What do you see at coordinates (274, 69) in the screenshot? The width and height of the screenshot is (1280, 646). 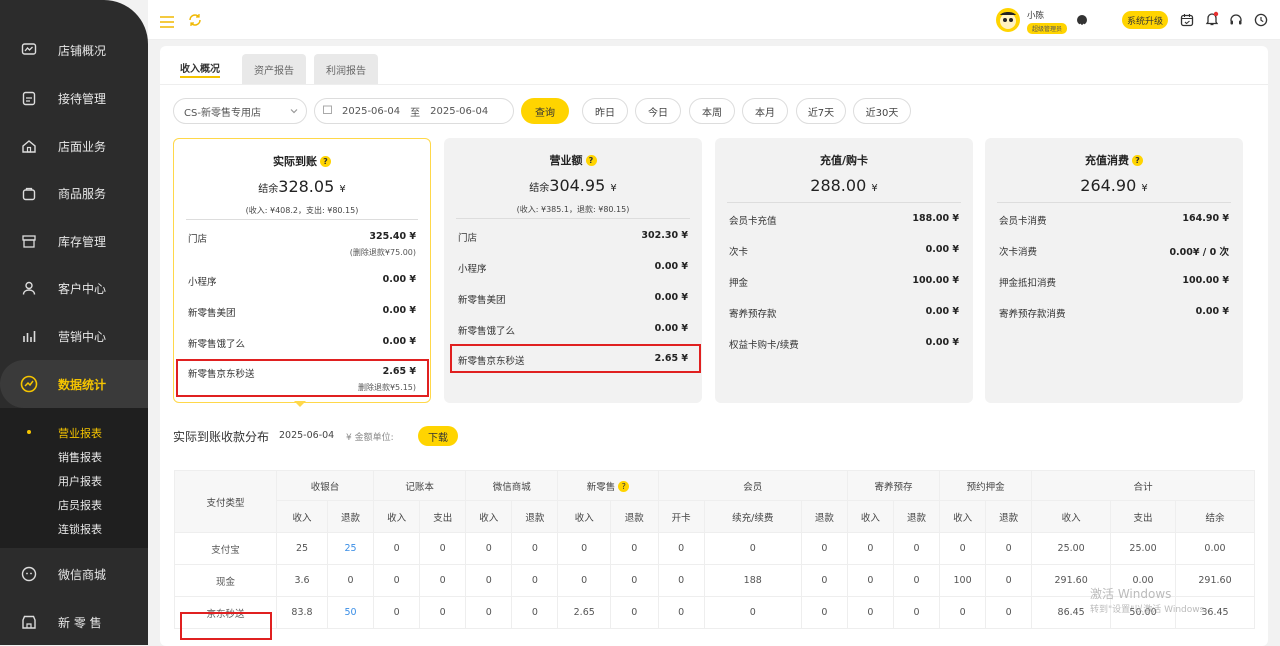 I see `tab-asset-report: 资产报告` at bounding box center [274, 69].